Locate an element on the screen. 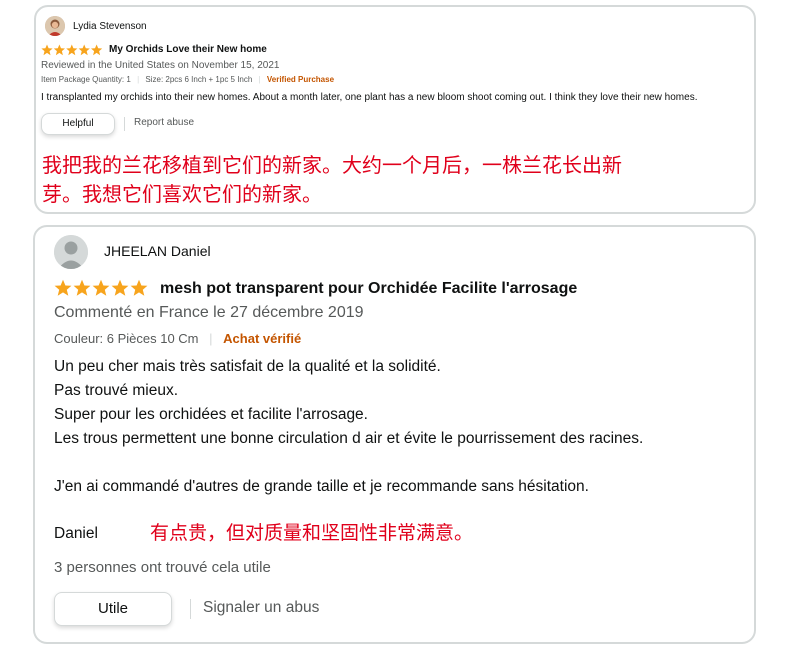 The image size is (790, 647). variant-info: Couleur: 6 Pièces 10 Cm | Achat vérifié is located at coordinates (177, 338).